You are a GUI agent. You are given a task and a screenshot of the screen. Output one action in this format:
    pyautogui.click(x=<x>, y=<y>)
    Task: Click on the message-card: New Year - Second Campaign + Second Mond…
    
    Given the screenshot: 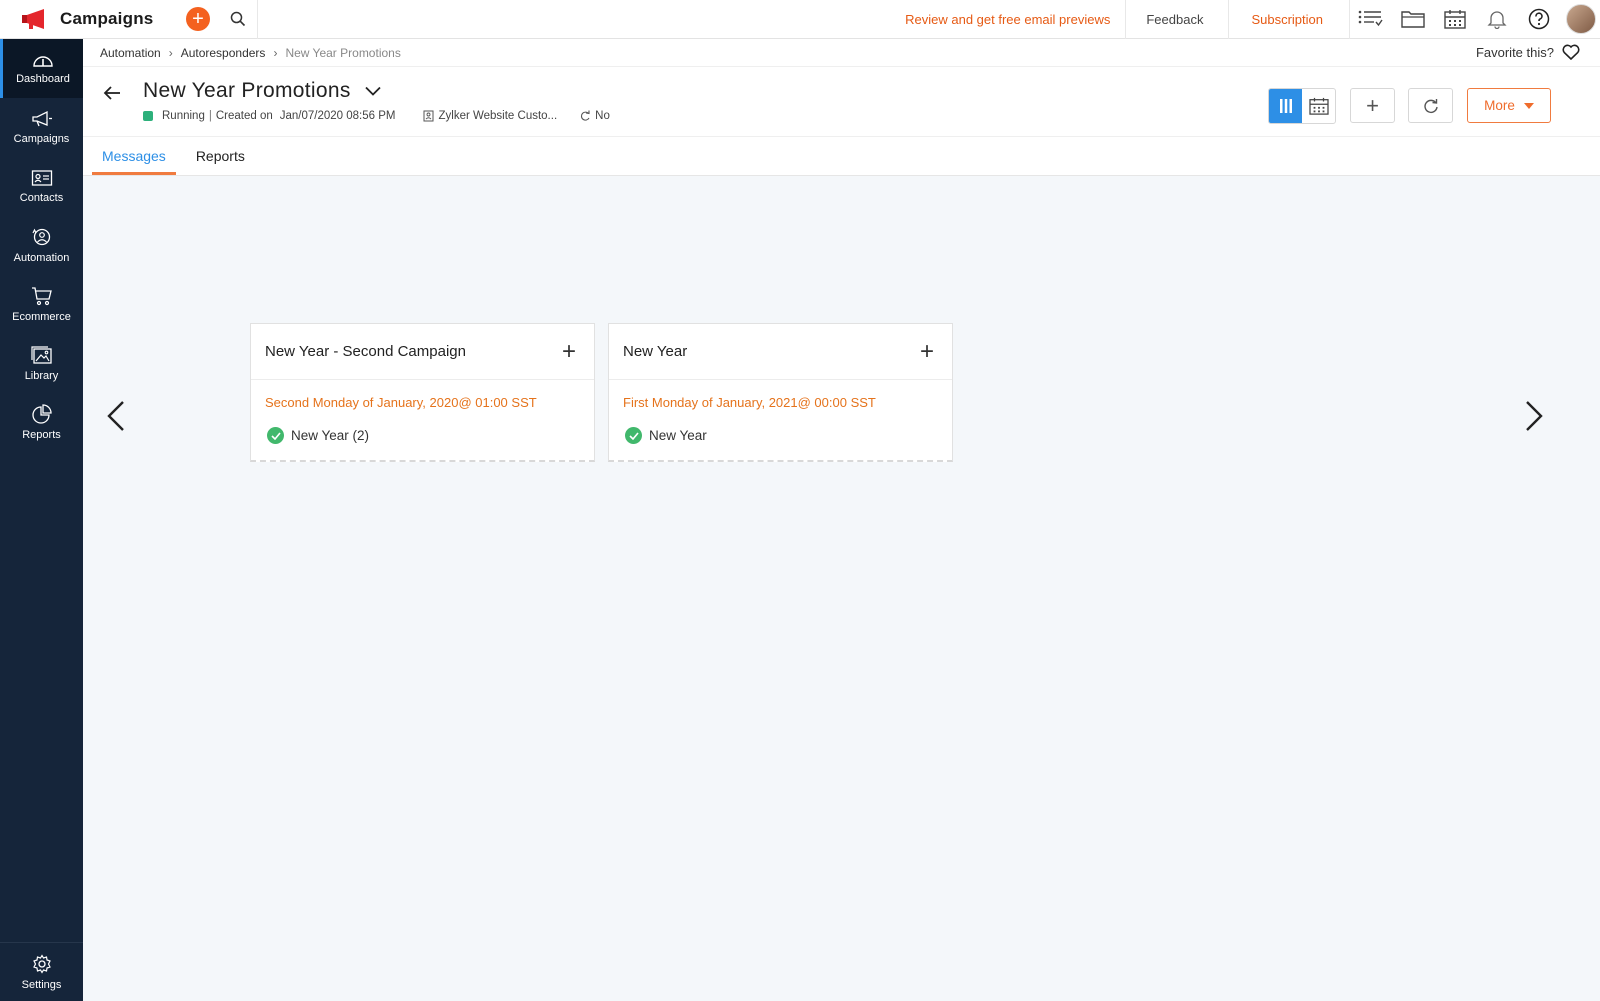 What is the action you would take?
    pyautogui.click(x=422, y=392)
    